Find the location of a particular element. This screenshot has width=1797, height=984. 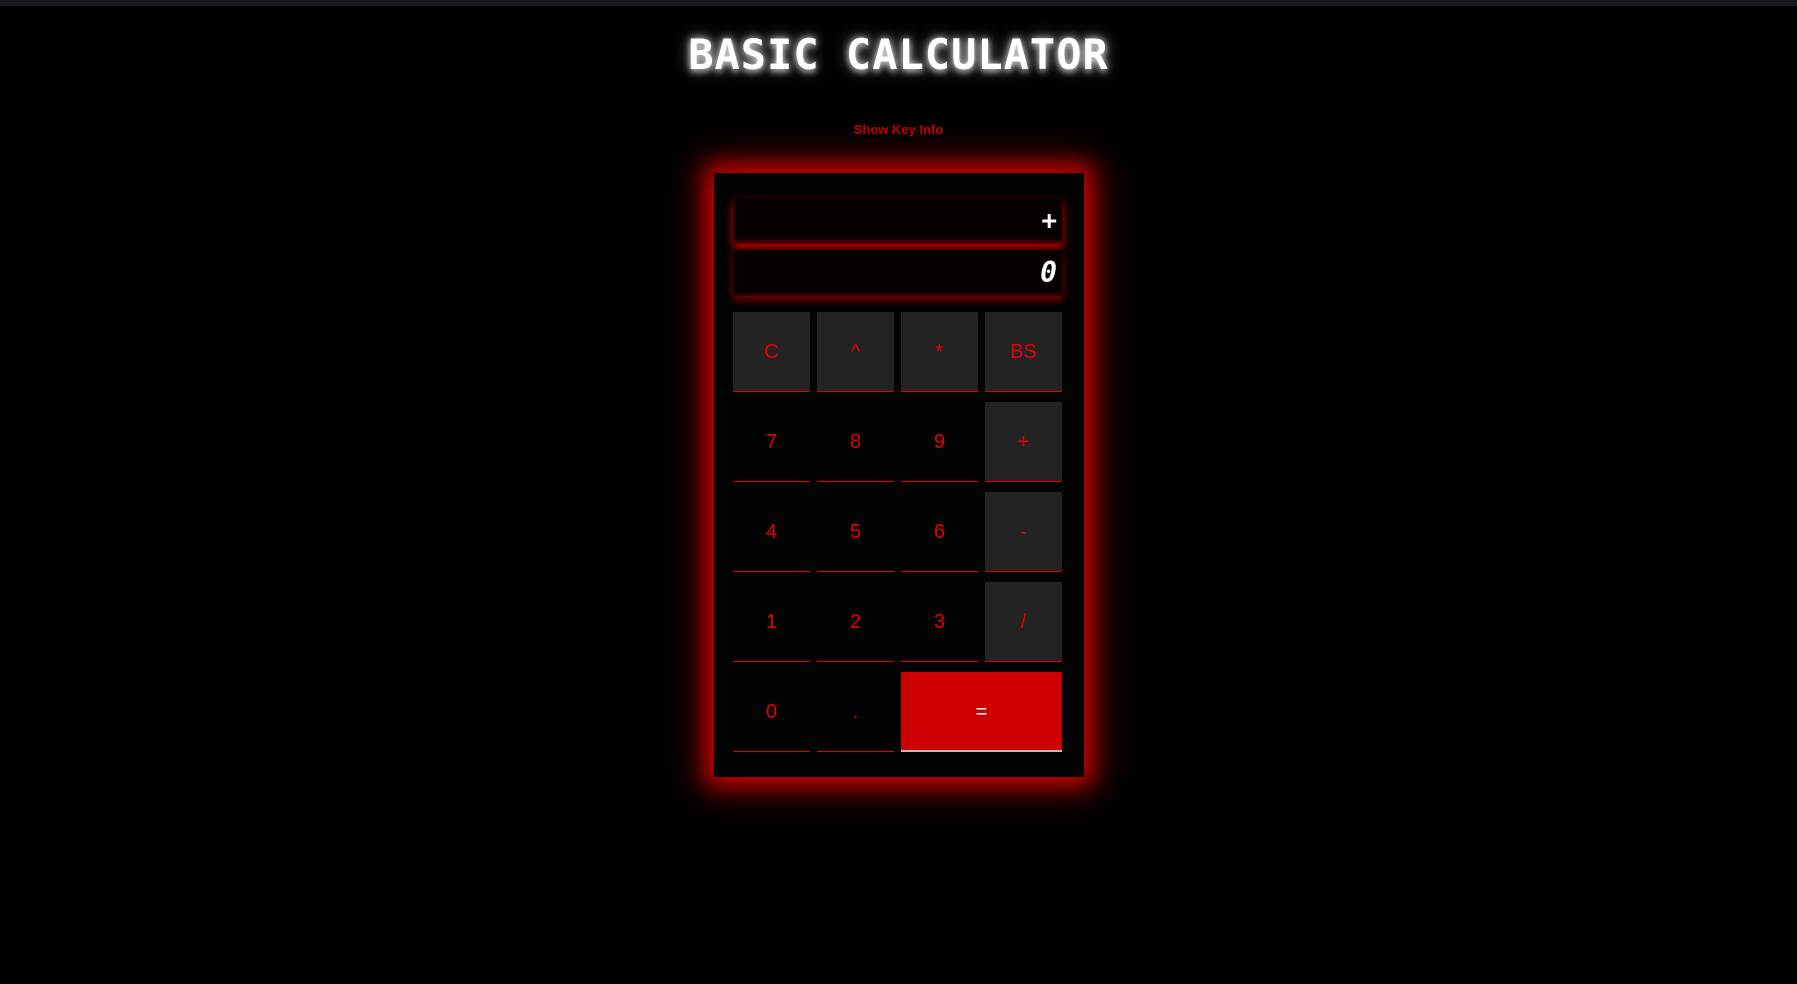

show-key-info-link: Show Key Info is located at coordinates (899, 129).